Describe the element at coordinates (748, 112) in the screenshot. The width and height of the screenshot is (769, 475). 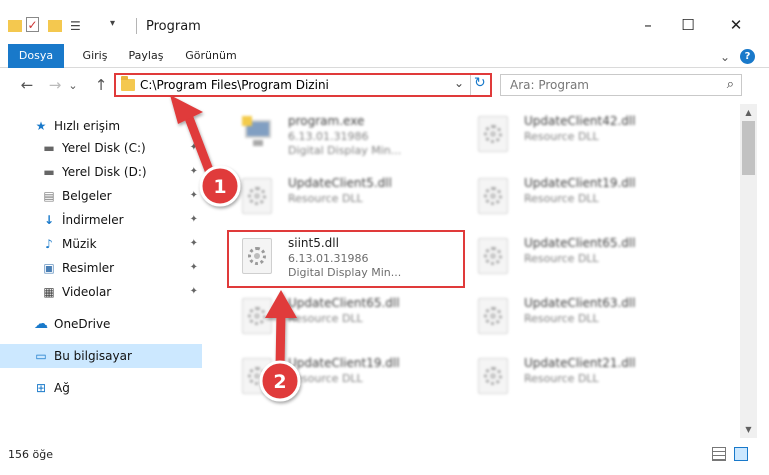
I see `scroll-up-icon: ▲` at that location.